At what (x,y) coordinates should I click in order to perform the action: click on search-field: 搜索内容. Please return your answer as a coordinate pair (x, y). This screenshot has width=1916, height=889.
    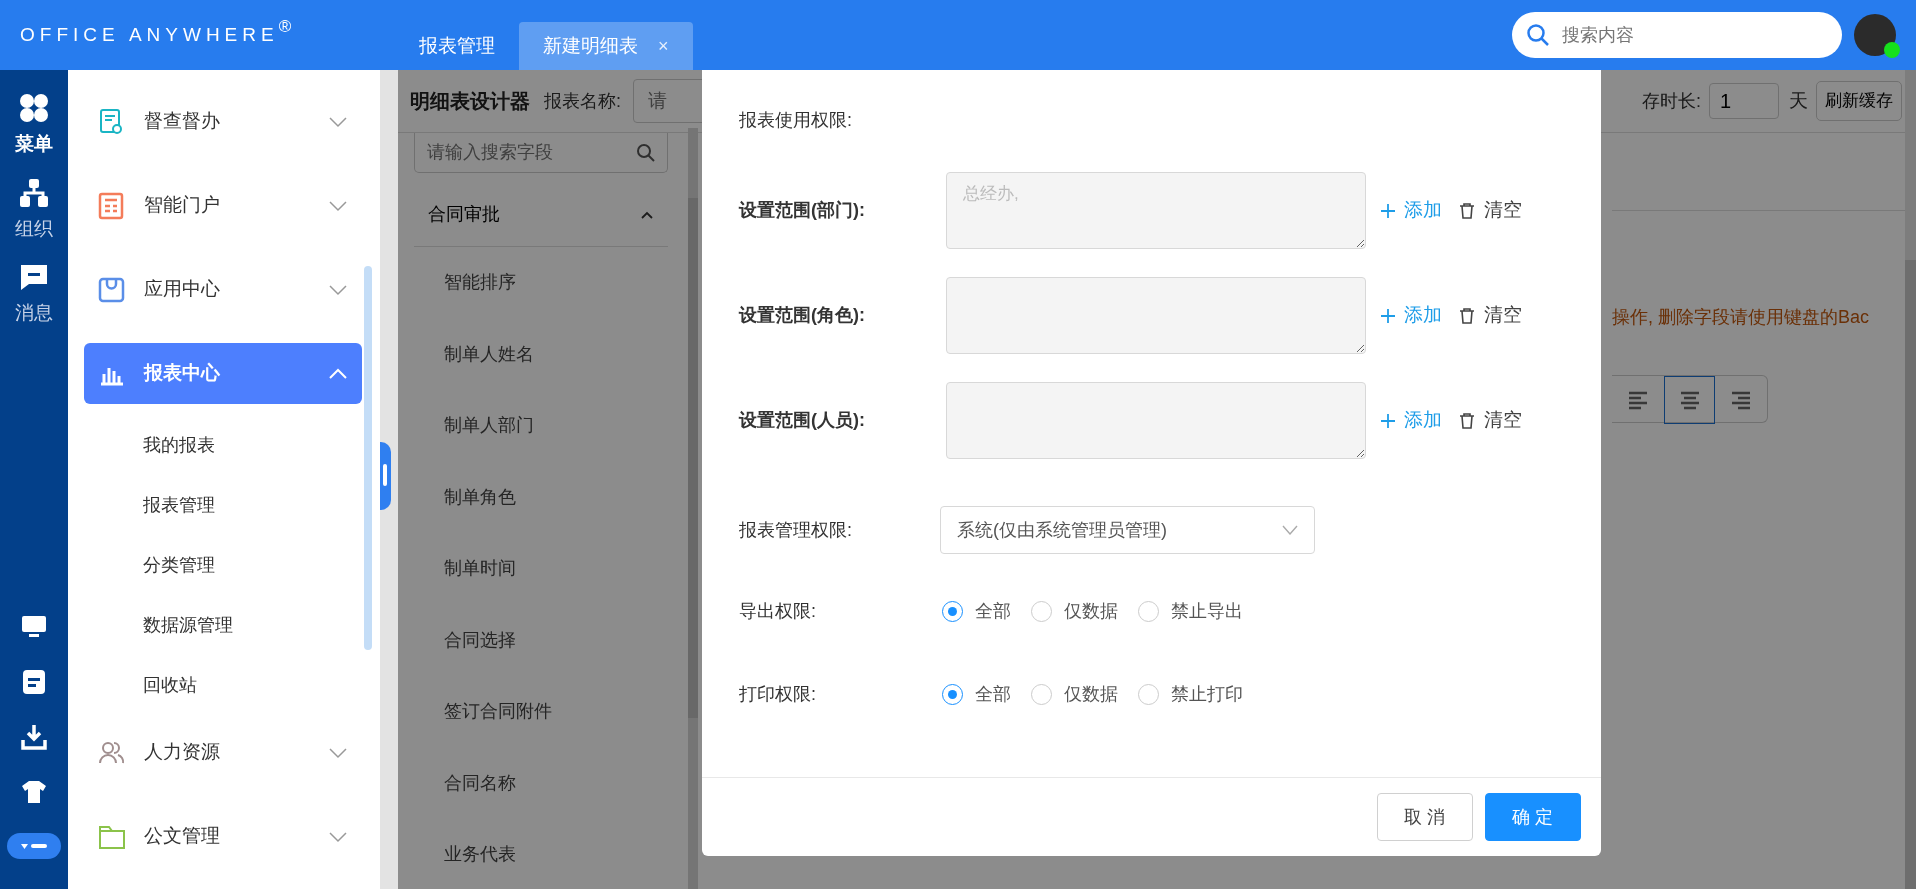
    Looking at the image, I should click on (1677, 35).